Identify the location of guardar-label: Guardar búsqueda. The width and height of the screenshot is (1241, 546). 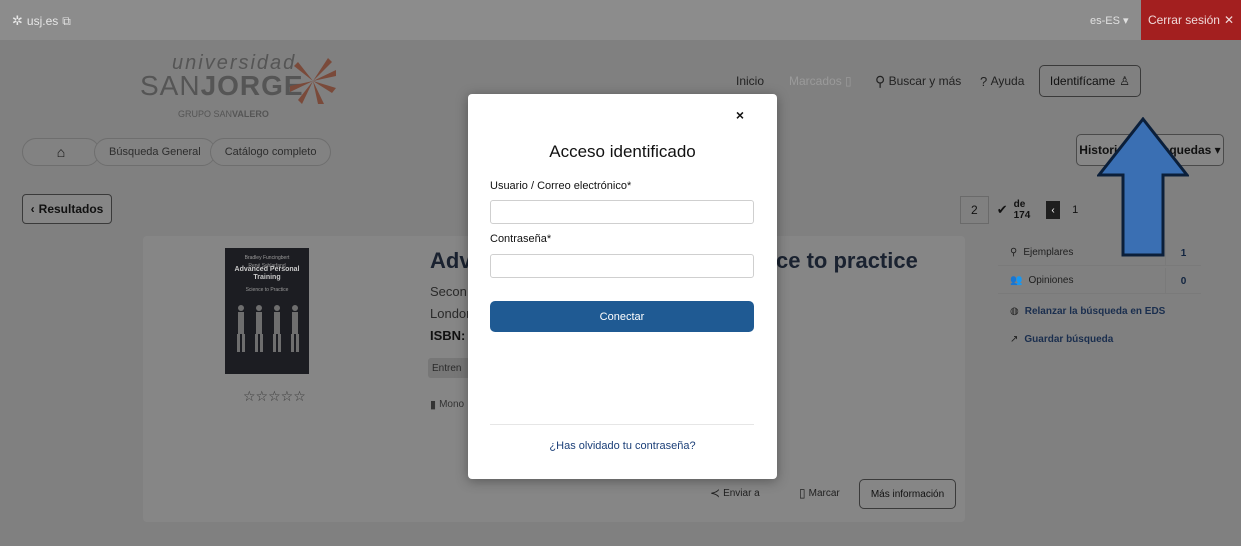
(1069, 339).